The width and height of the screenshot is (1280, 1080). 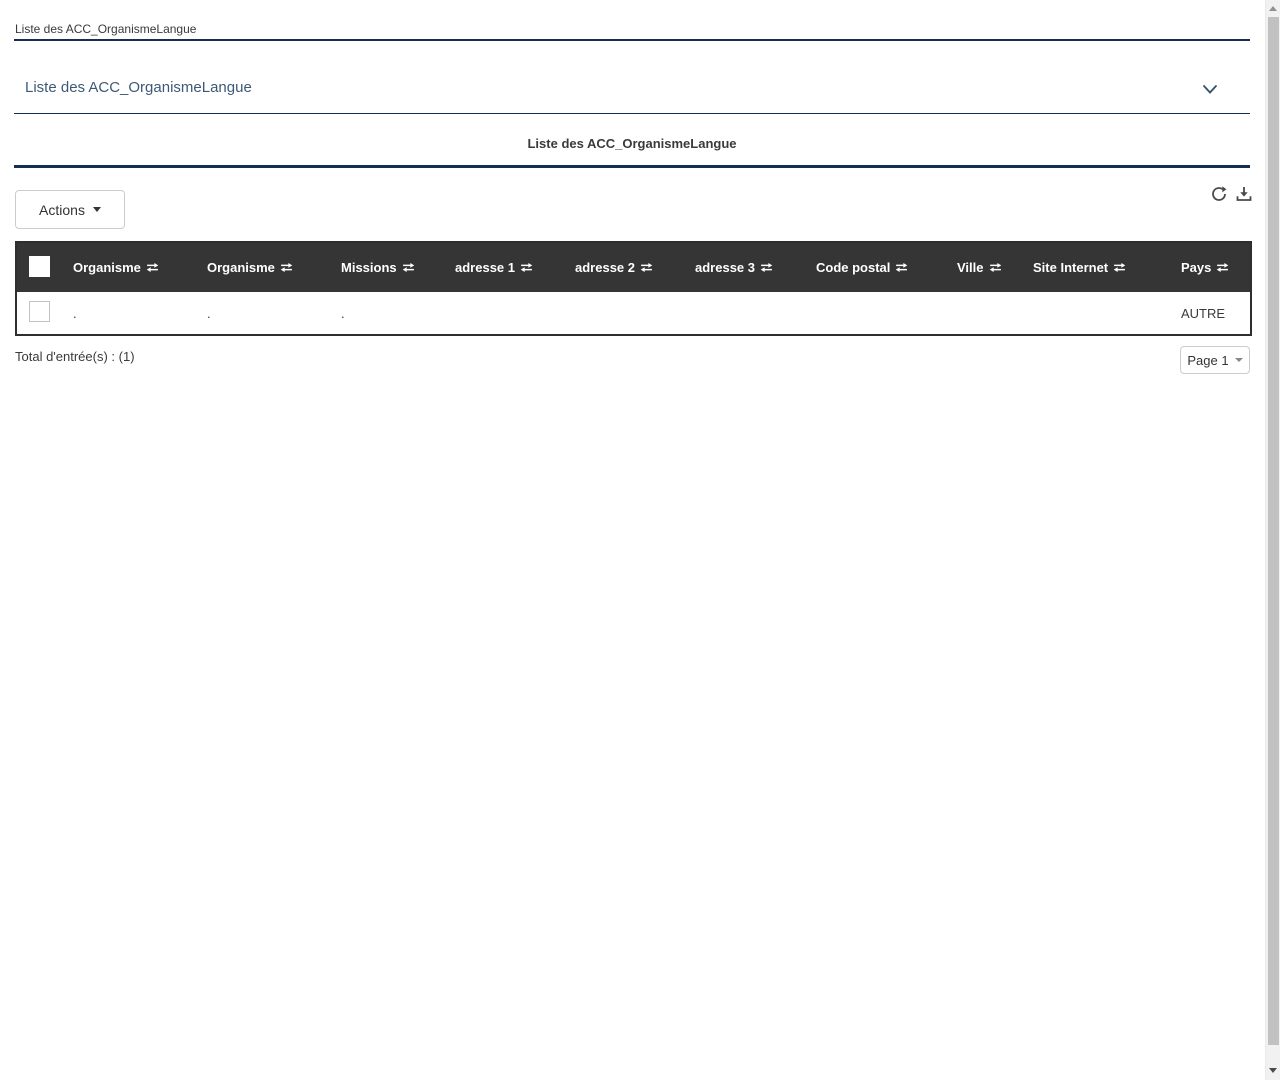 What do you see at coordinates (983, 267) in the screenshot?
I see `column-header-ville: Ville` at bounding box center [983, 267].